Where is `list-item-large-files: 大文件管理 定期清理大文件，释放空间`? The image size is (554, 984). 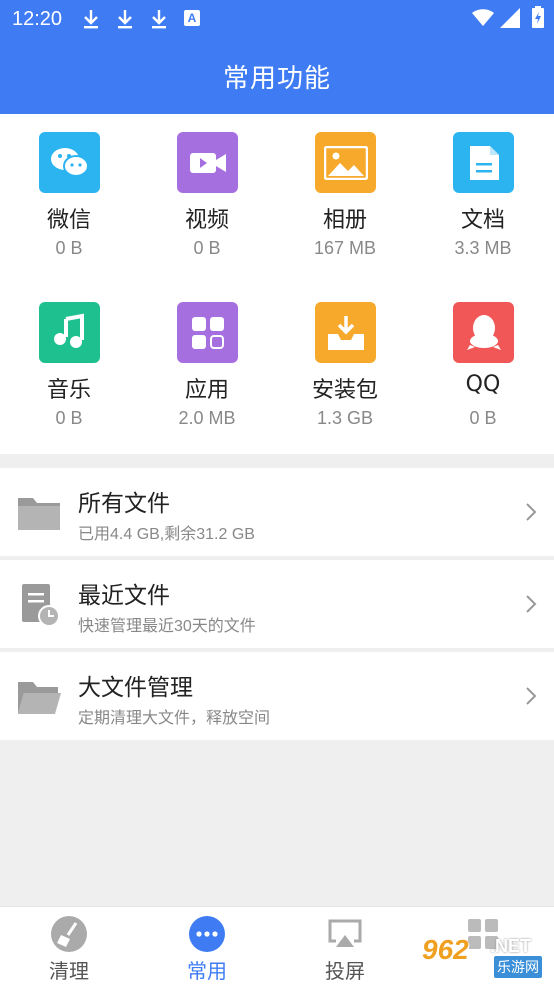
list-item-large-files: 大文件管理 定期清理大文件，释放空间 is located at coordinates (277, 696).